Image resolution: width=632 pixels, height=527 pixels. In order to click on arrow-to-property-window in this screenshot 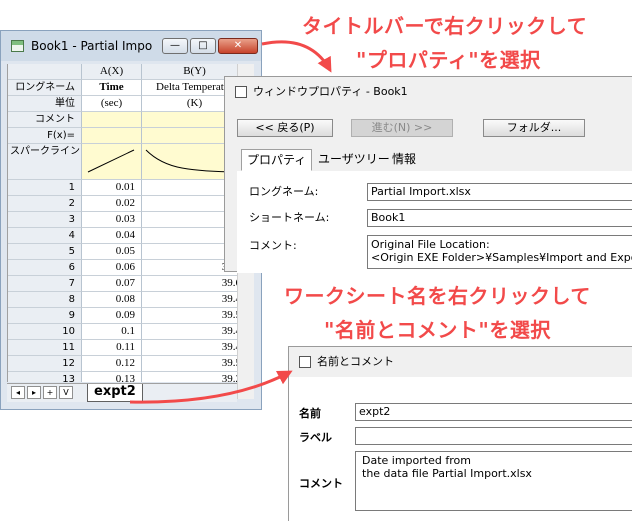, I will do `click(296, 56)`.